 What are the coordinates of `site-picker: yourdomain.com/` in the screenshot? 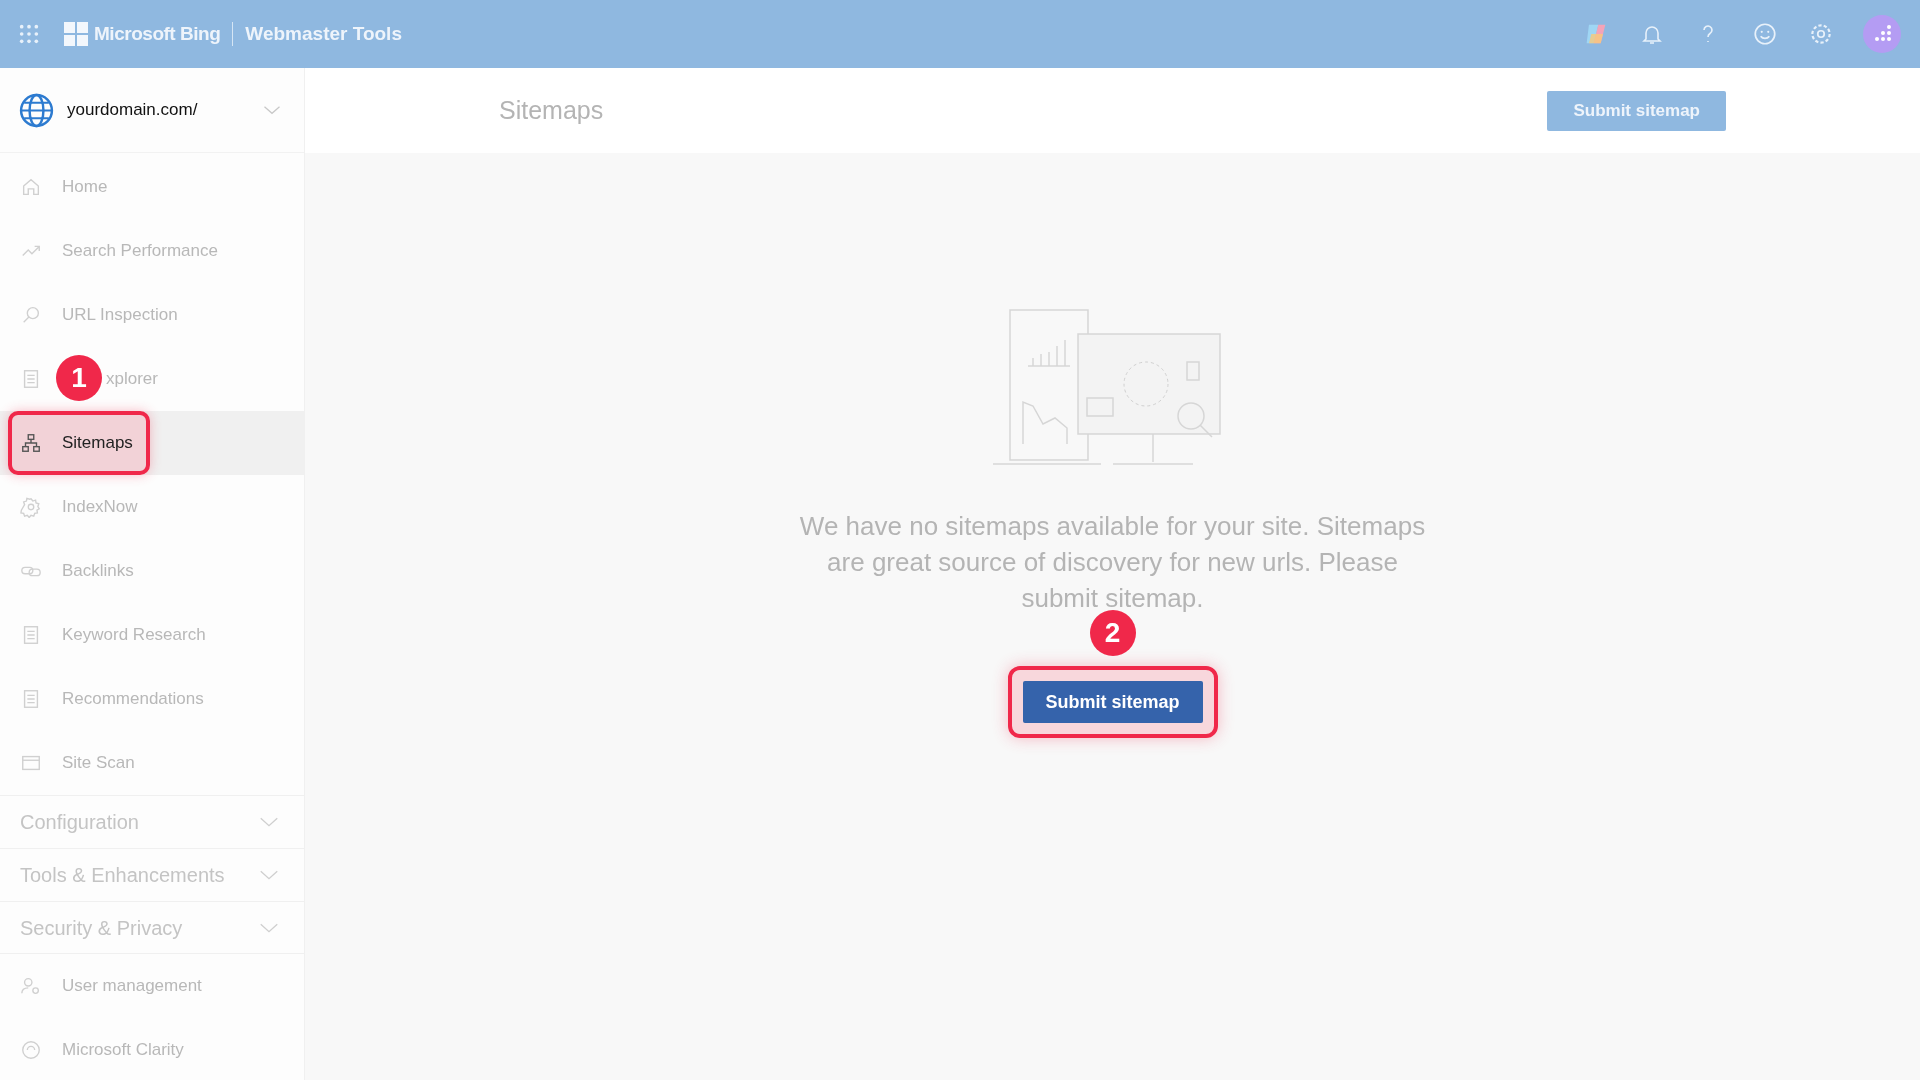 It's located at (152, 110).